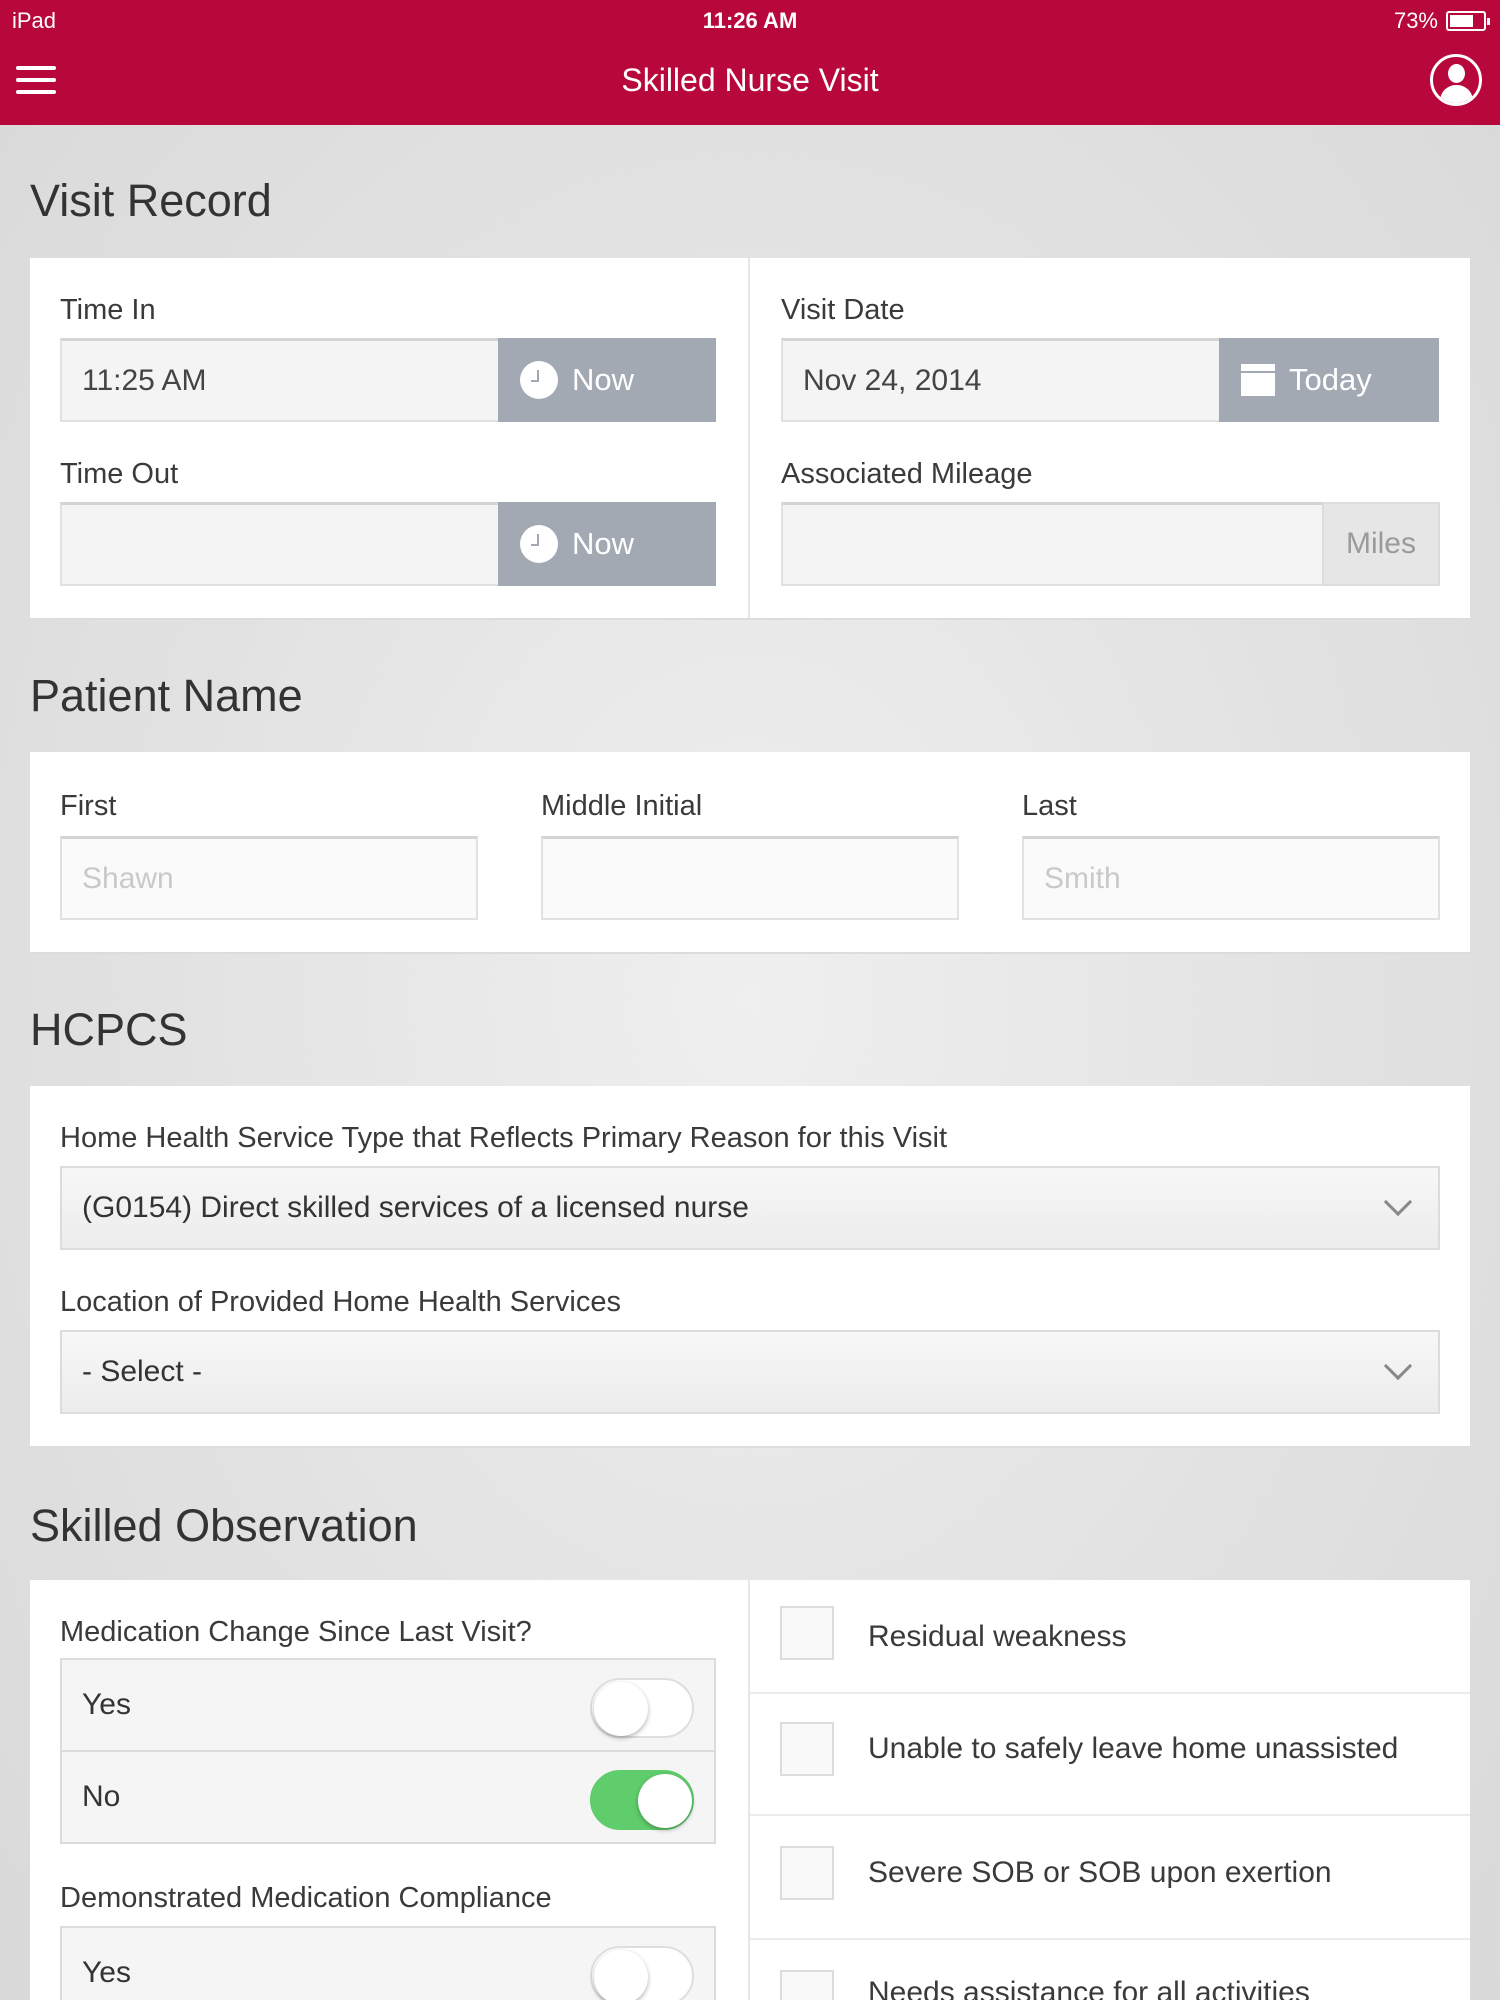 This screenshot has width=1500, height=2000. I want to click on middle-initial-input, so click(750, 878).